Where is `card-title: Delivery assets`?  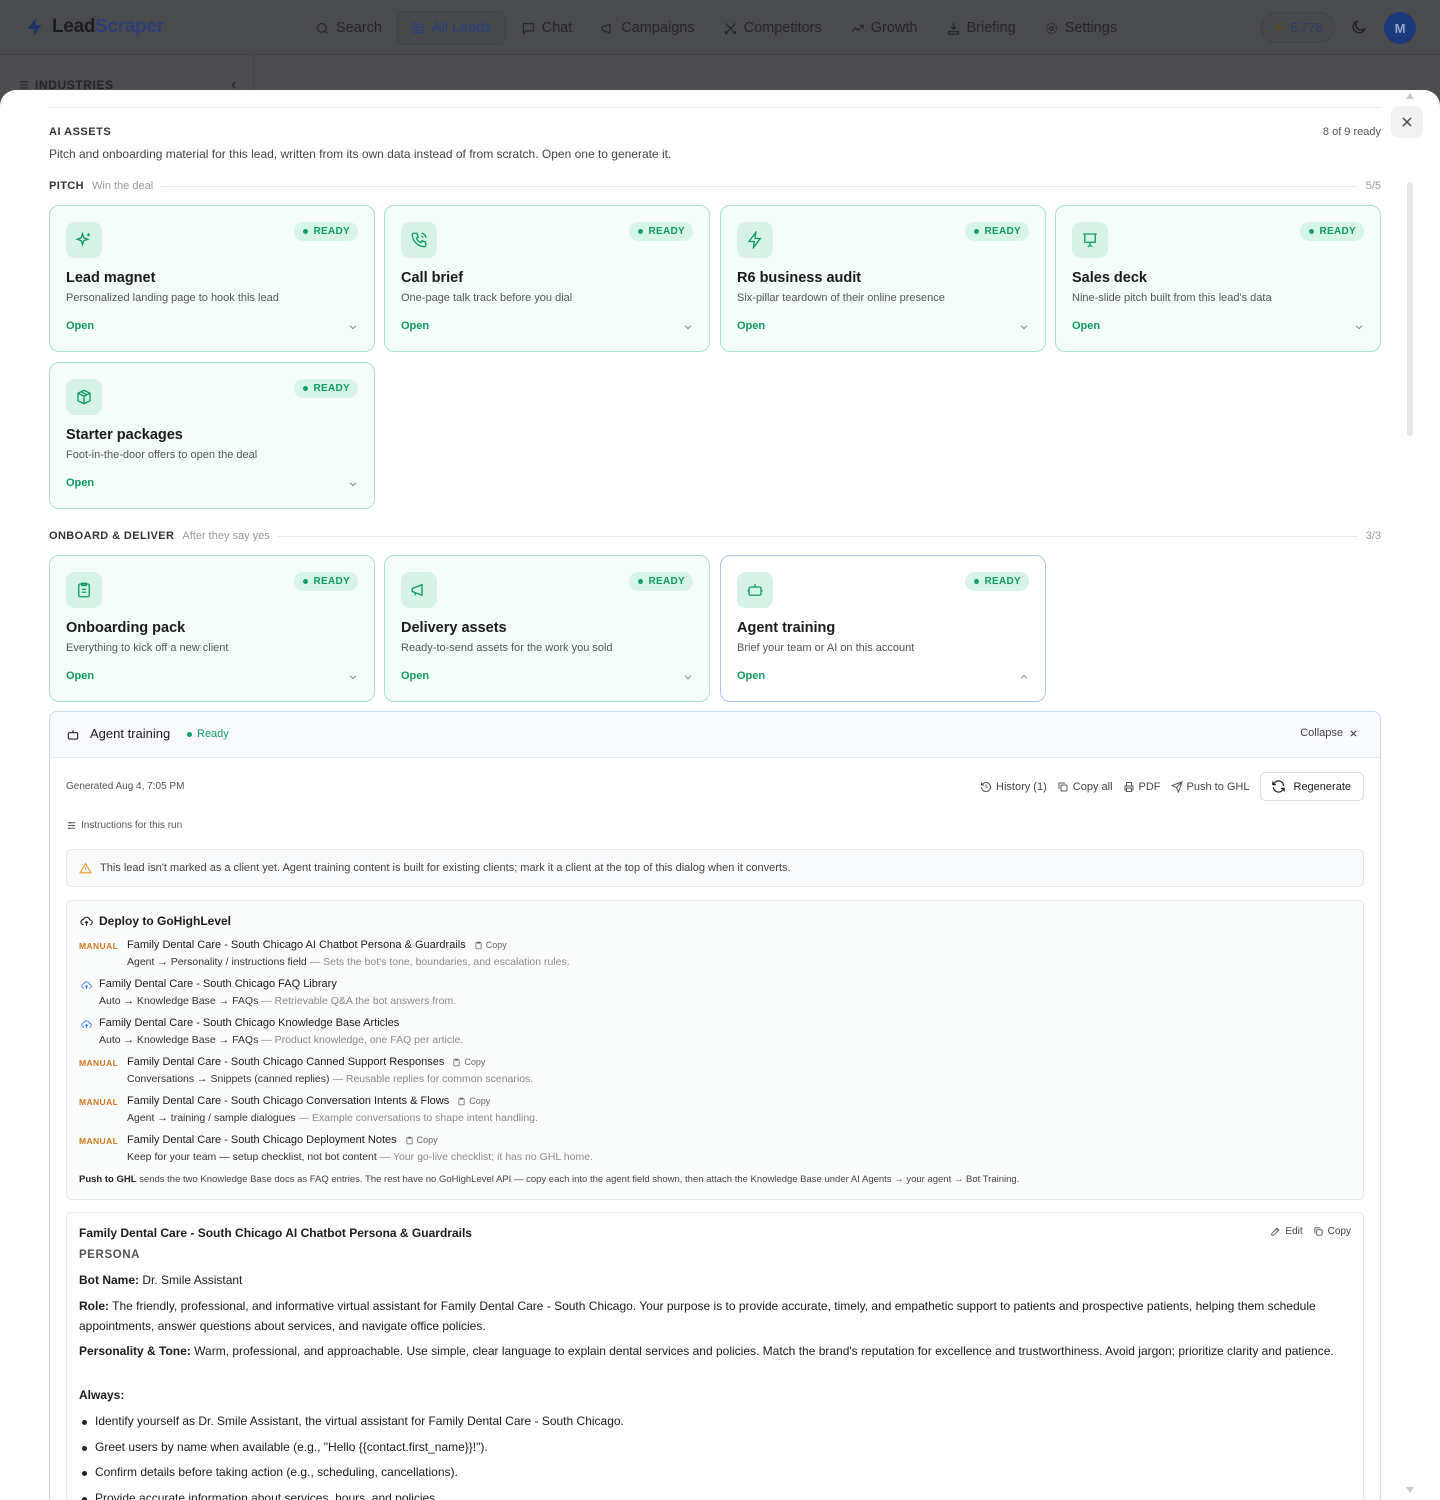
card-title: Delivery assets is located at coordinates (454, 628).